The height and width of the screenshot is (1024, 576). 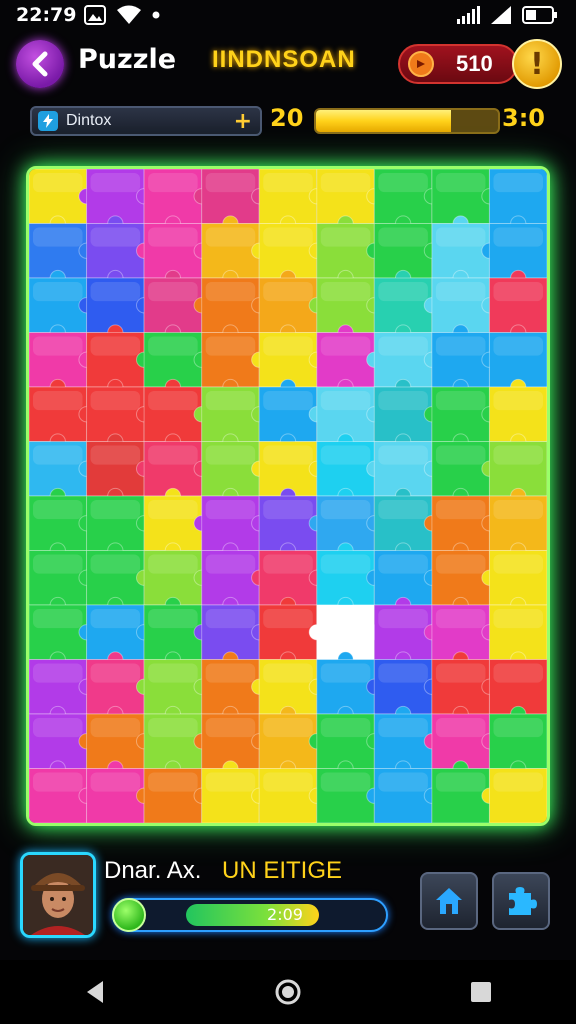 What do you see at coordinates (95, 992) in the screenshot?
I see `back-triangle-icon` at bounding box center [95, 992].